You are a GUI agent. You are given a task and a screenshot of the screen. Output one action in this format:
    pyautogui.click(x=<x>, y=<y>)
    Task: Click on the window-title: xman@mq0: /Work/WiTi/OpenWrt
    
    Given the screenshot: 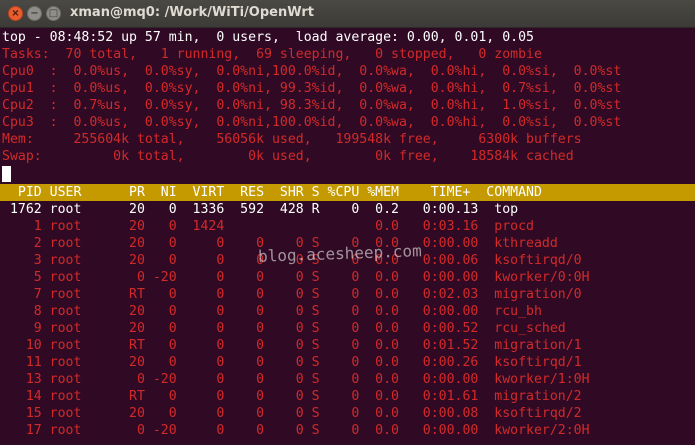 What is the action you would take?
    pyautogui.click(x=192, y=12)
    